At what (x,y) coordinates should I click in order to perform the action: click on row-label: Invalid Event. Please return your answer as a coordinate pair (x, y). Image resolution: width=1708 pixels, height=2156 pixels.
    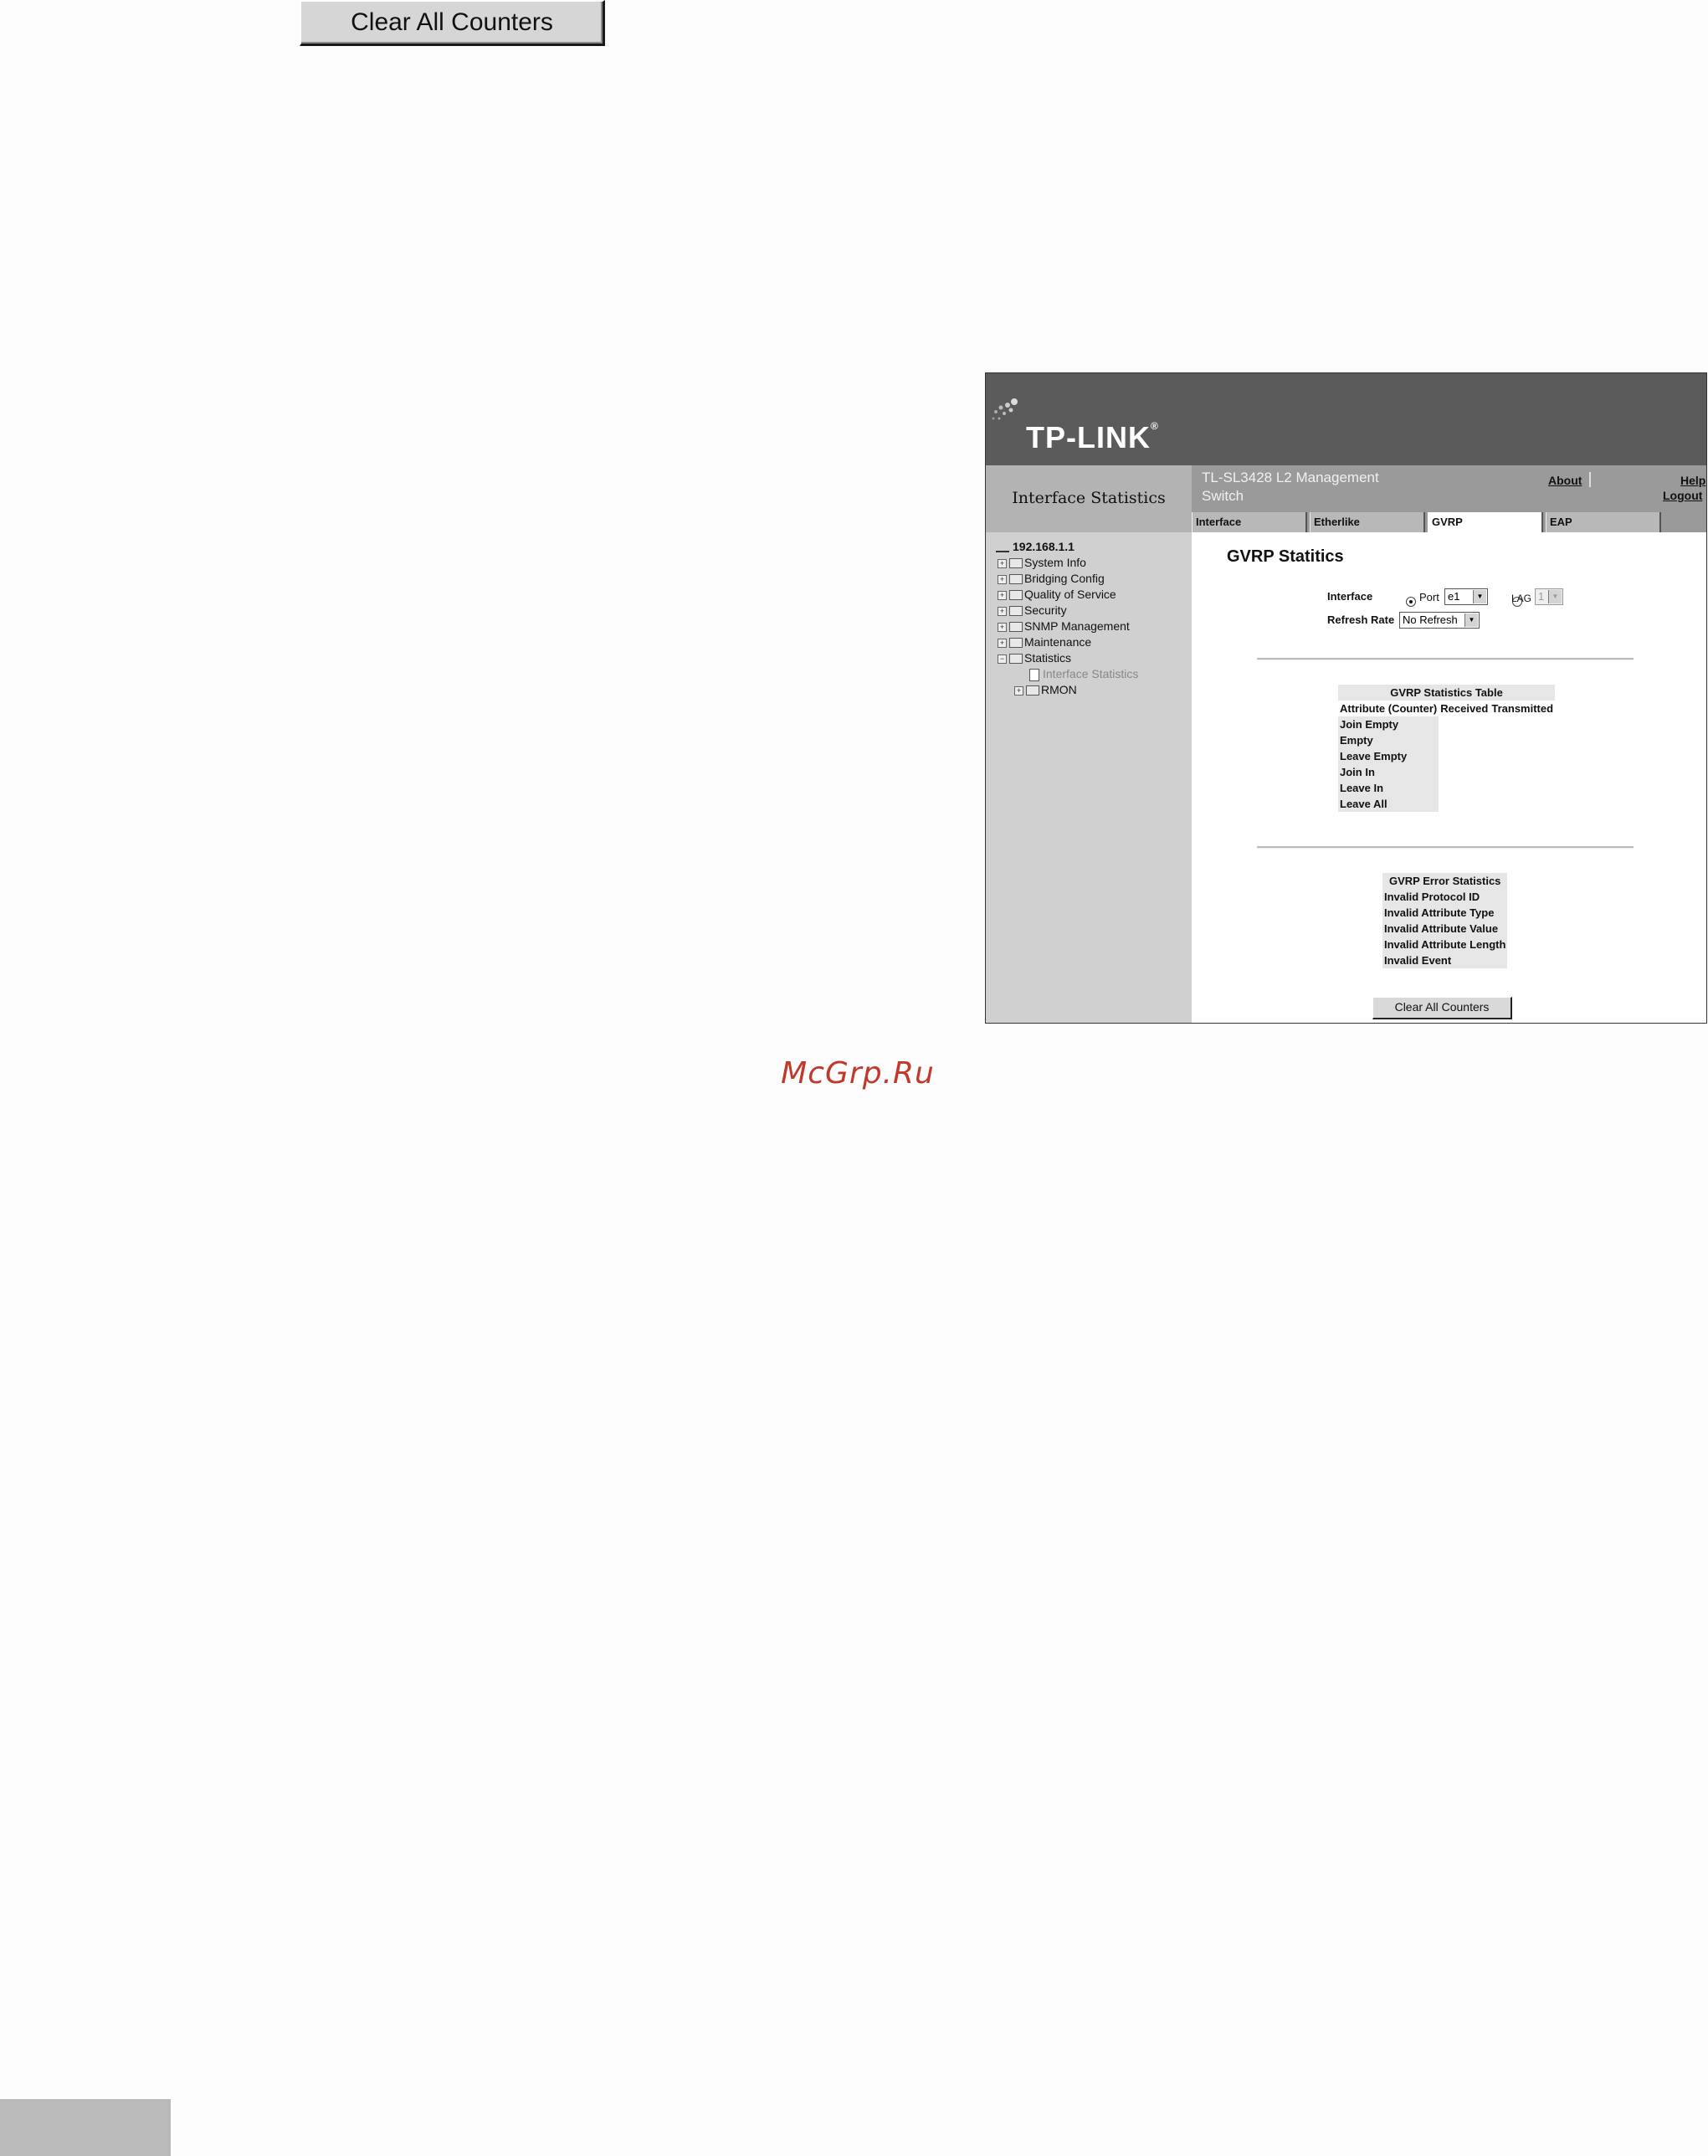
    Looking at the image, I should click on (1445, 960).